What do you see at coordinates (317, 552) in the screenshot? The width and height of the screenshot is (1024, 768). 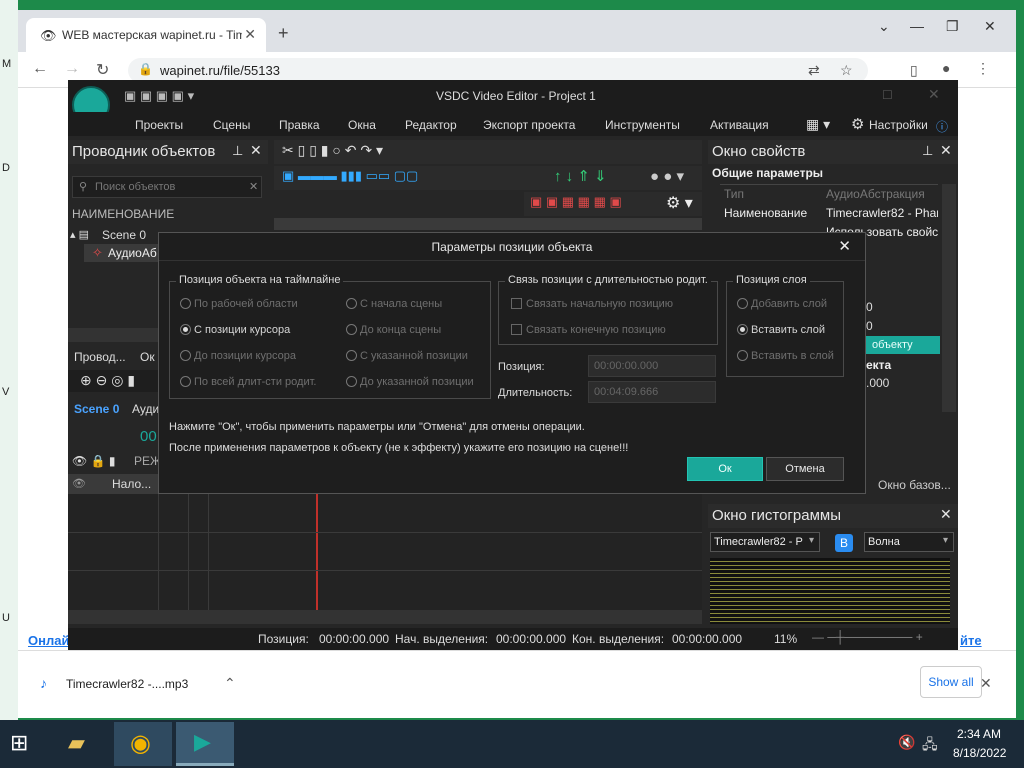 I see `playhead-cursor` at bounding box center [317, 552].